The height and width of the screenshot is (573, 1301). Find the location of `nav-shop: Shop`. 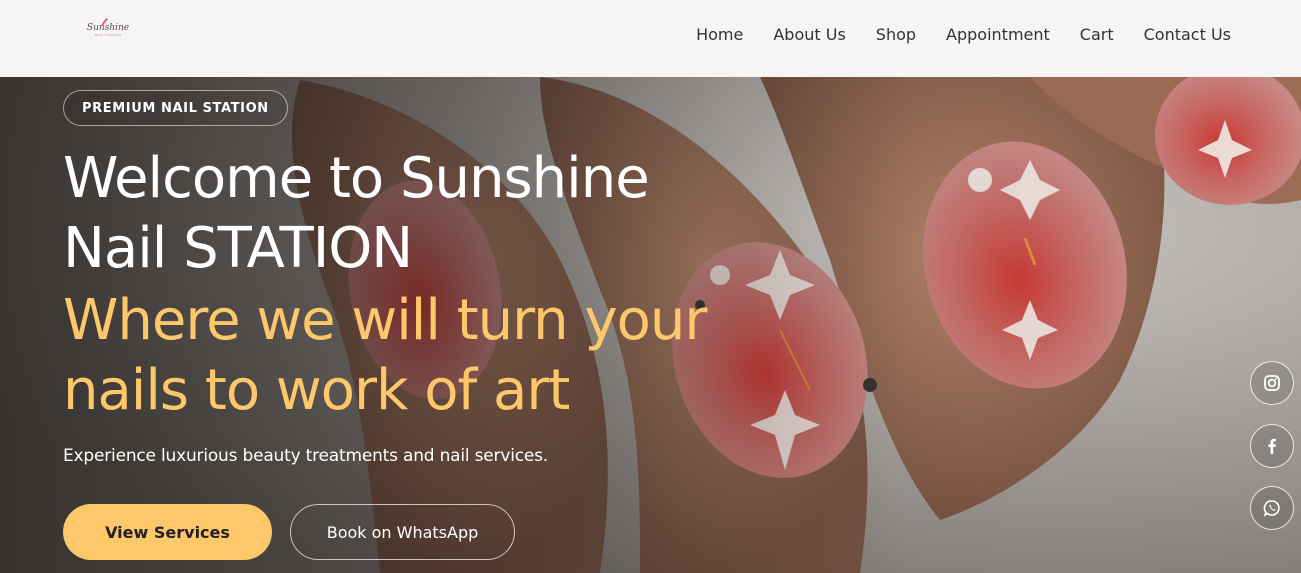

nav-shop: Shop is located at coordinates (896, 34).